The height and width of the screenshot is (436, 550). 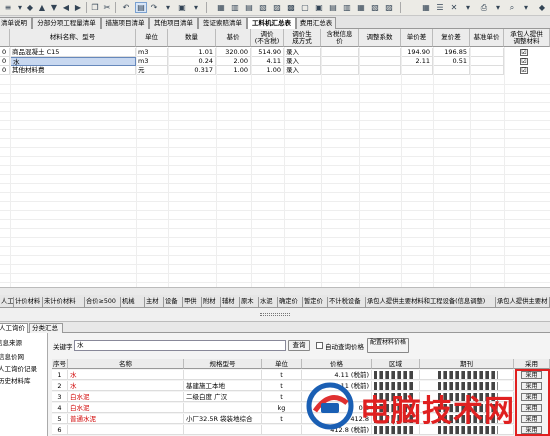 I want to click on result-spec: 小厂32.5R 袋装地综合, so click(x=223, y=419).